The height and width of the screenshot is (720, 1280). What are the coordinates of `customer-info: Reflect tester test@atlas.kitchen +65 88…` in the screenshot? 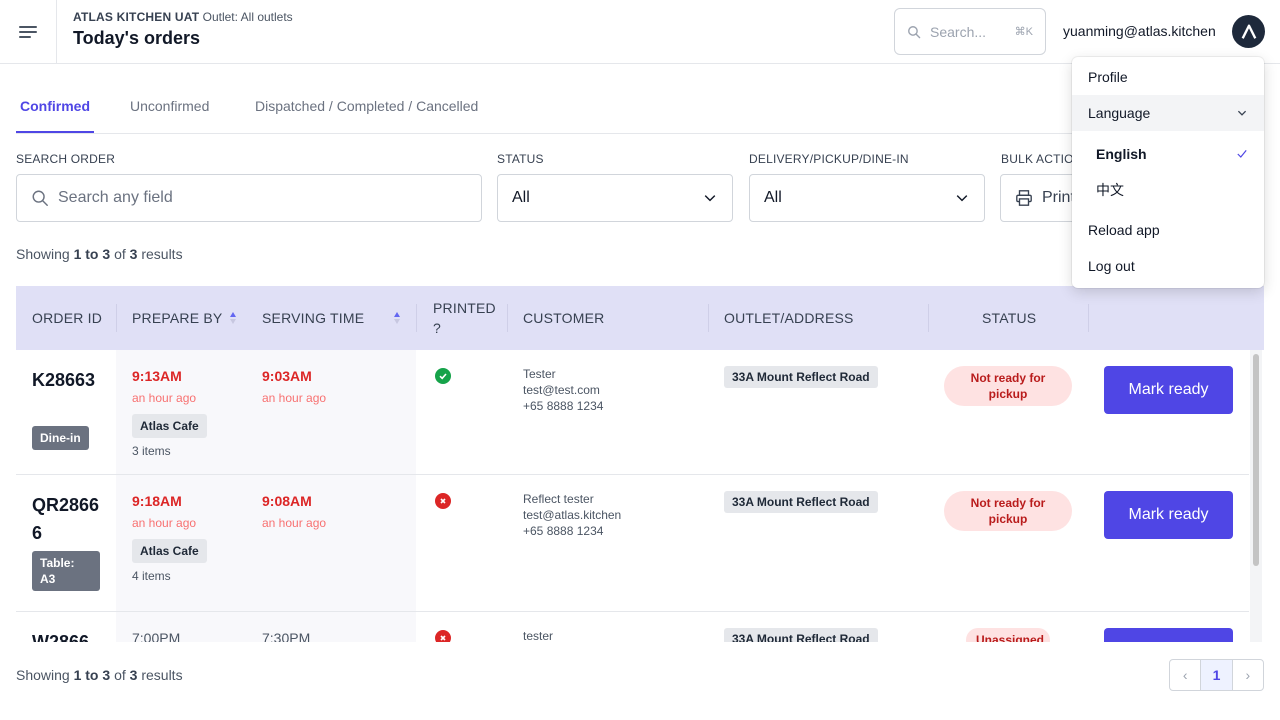 It's located at (572, 515).